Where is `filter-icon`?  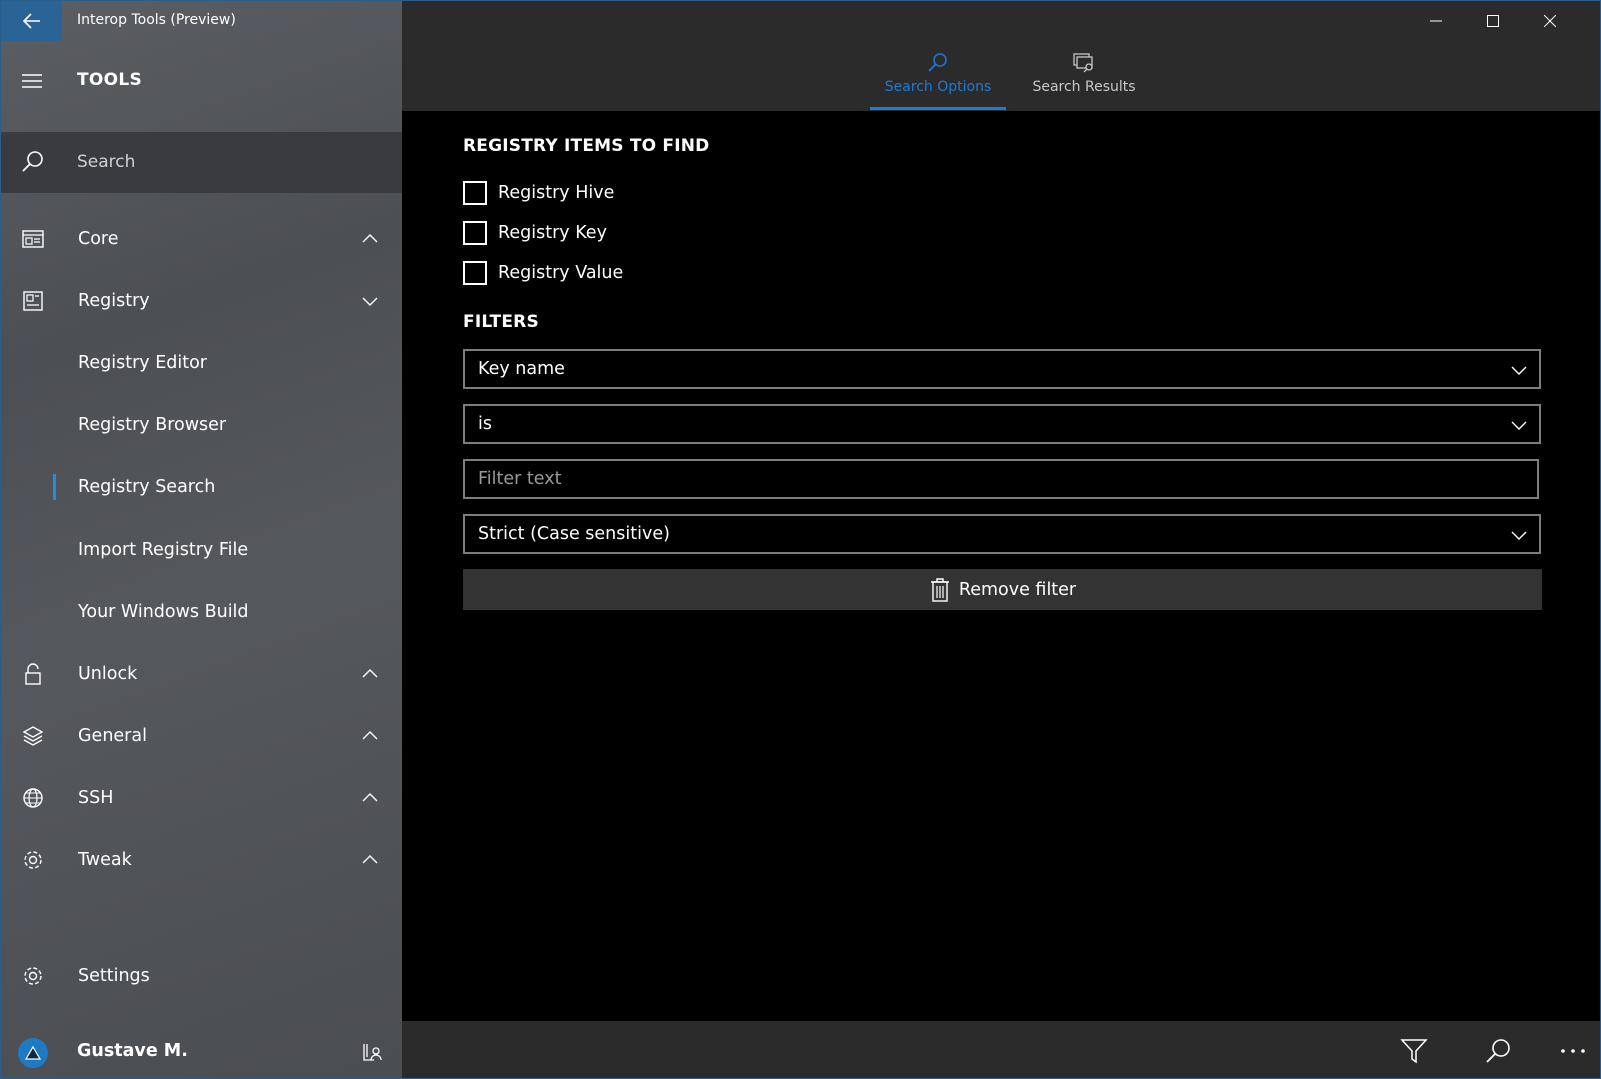 filter-icon is located at coordinates (1414, 1051).